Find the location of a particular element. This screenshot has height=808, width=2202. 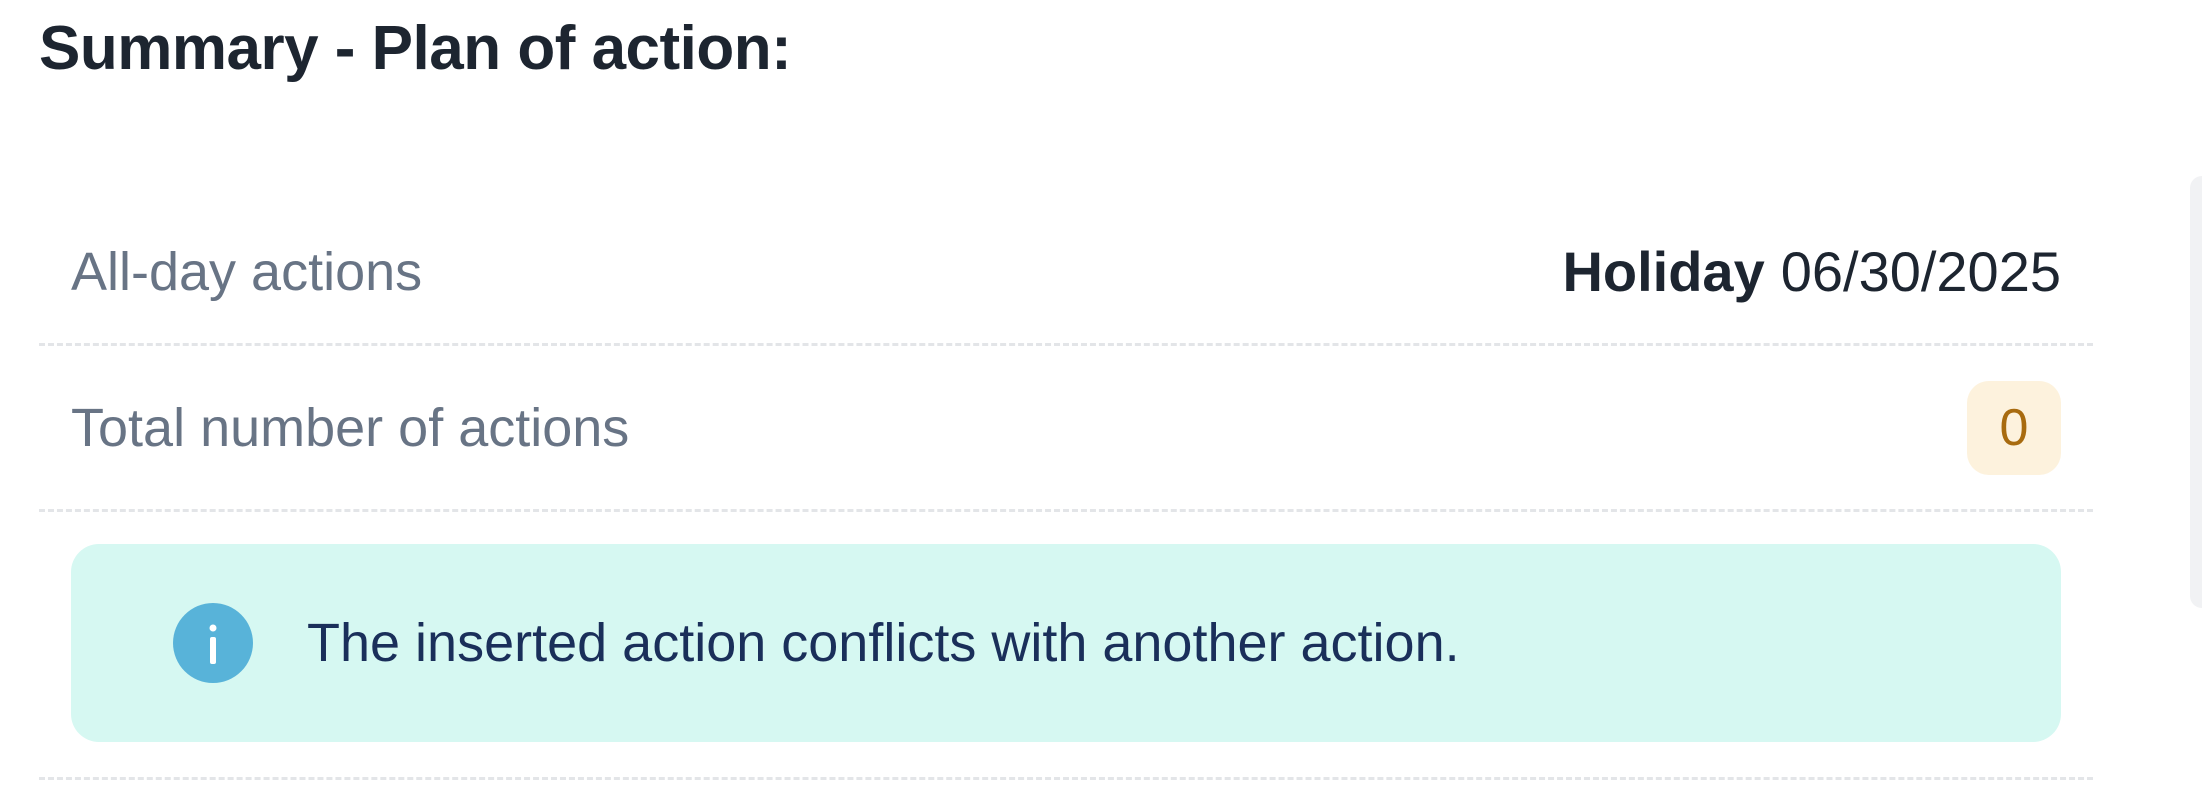

holiday-date: 06/30/2025 is located at coordinates (1920, 271).